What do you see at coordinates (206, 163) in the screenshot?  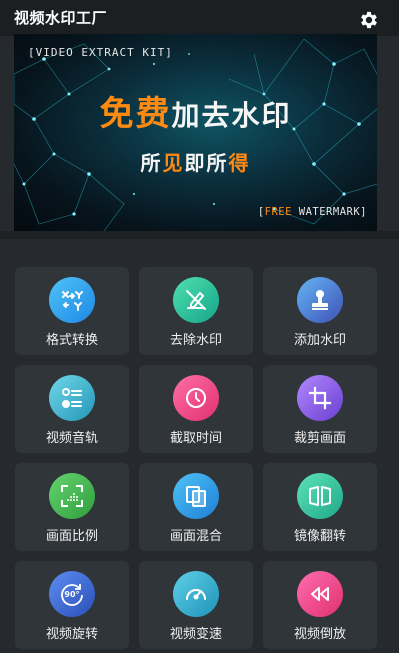 I see `banner-sub-part: 即所` at bounding box center [206, 163].